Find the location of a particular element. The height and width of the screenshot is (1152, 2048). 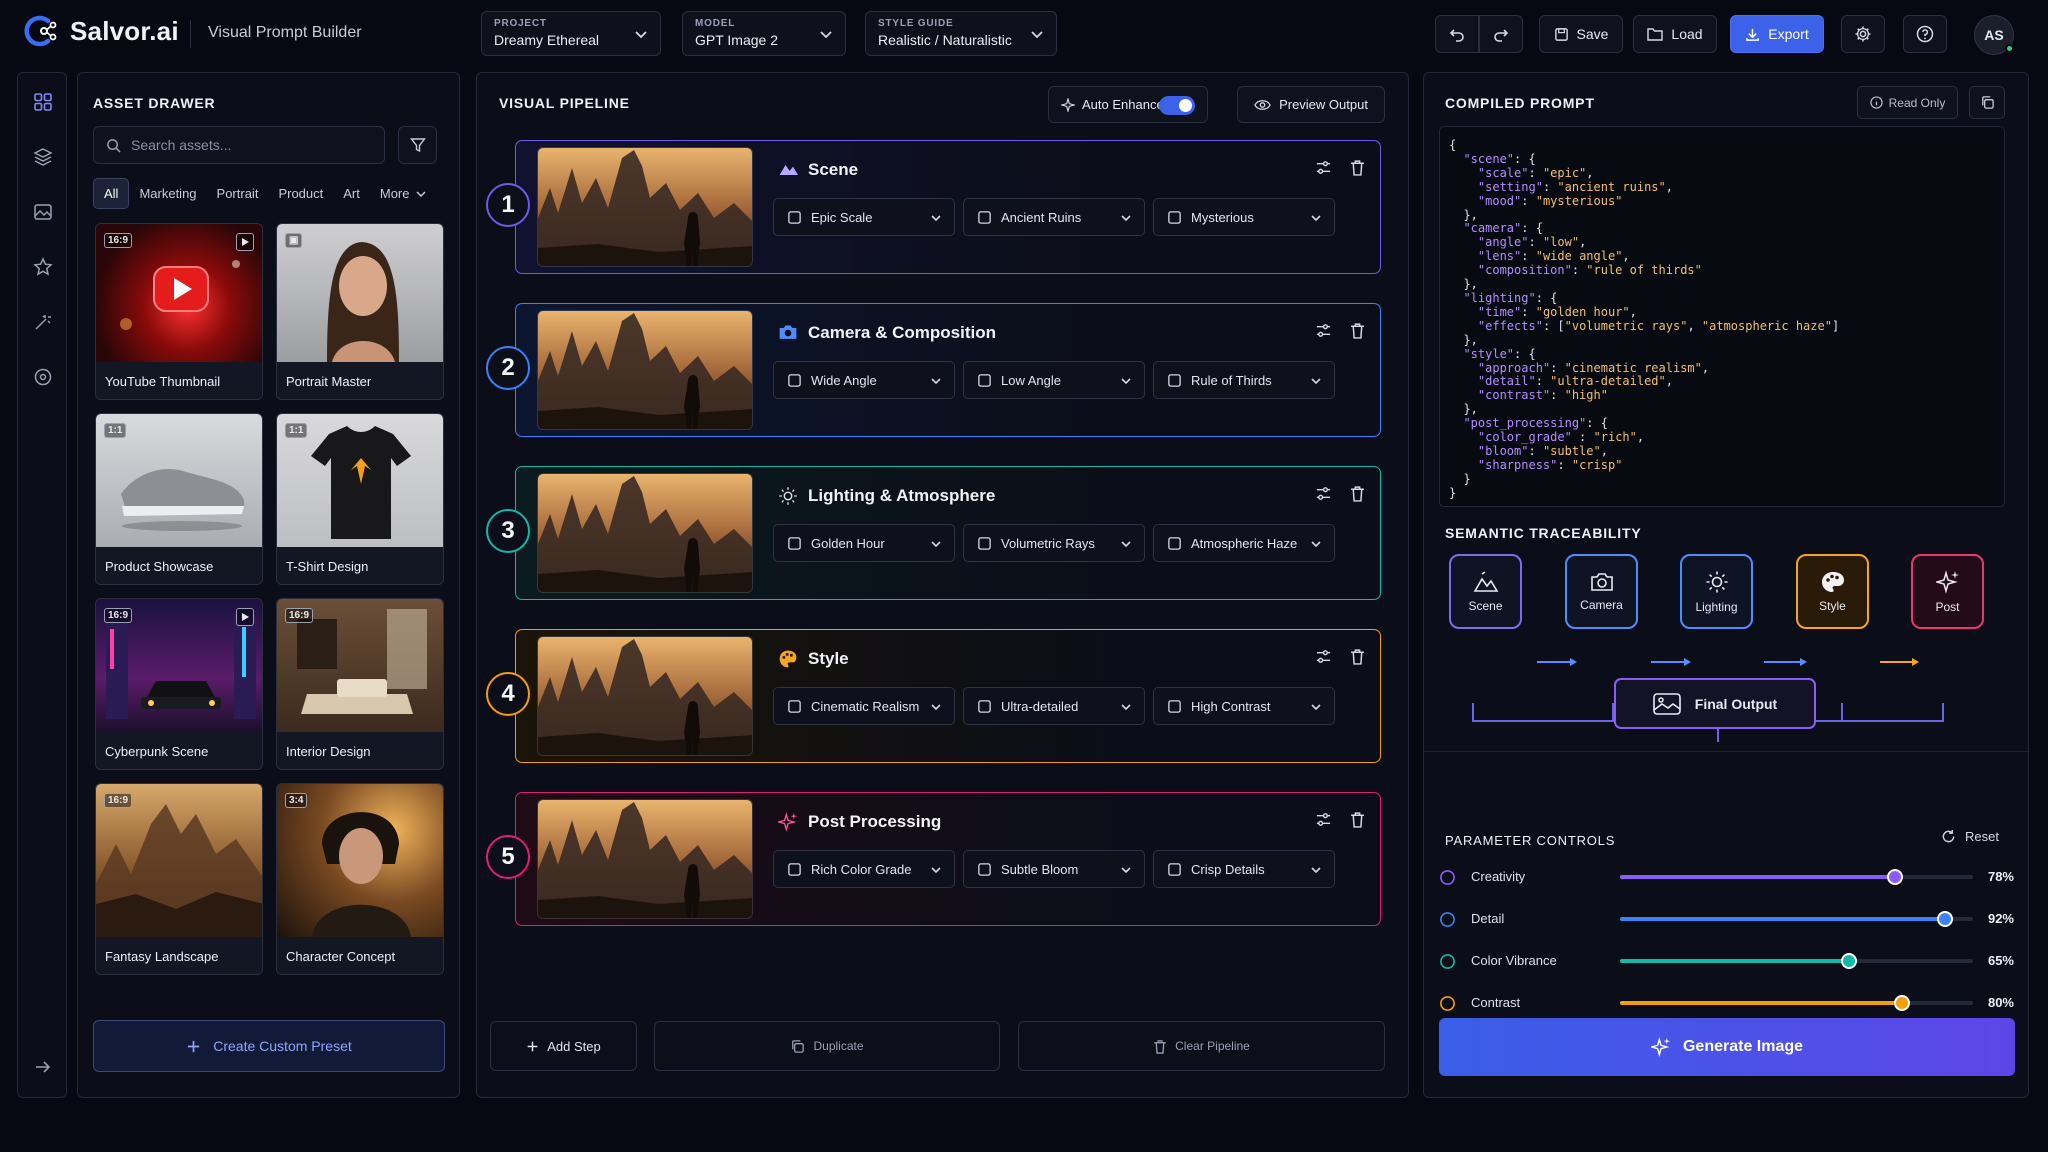

add-step-button: Add Step is located at coordinates (563, 1046).